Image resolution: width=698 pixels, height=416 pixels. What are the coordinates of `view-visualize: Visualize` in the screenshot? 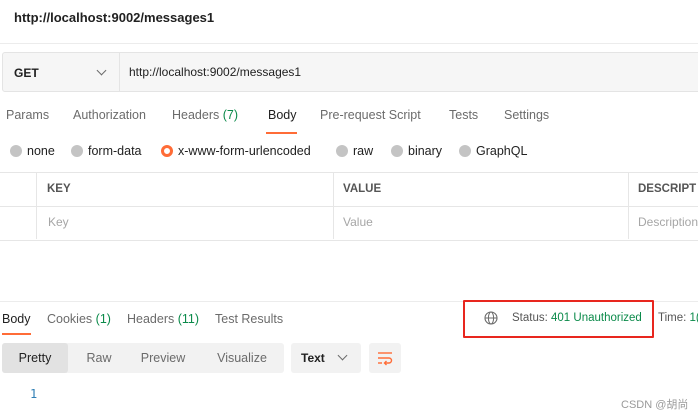 It's located at (242, 358).